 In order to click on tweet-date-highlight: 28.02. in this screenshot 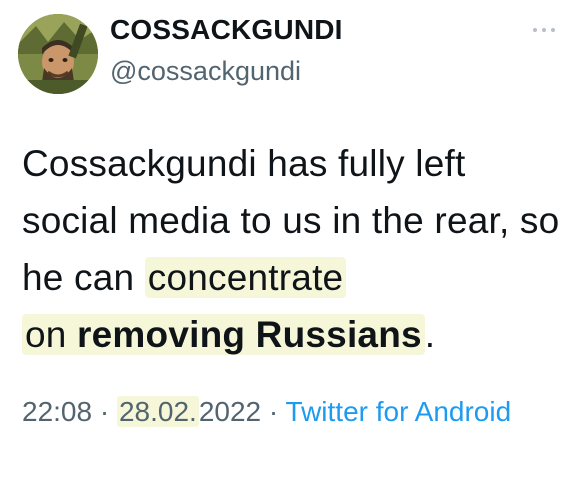, I will do `click(157, 411)`.